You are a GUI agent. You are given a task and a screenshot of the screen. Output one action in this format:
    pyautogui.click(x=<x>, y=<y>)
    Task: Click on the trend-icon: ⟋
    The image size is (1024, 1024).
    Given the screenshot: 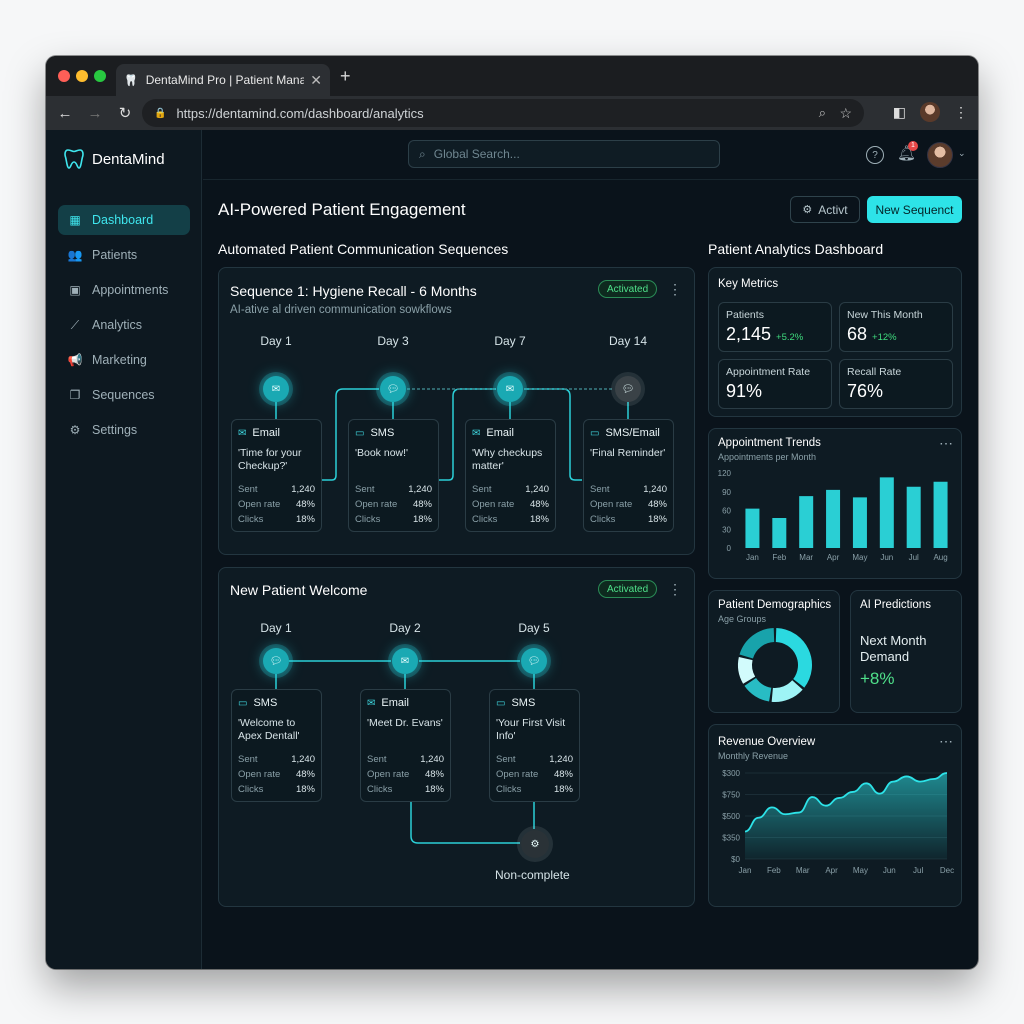 What is the action you would take?
    pyautogui.click(x=75, y=324)
    